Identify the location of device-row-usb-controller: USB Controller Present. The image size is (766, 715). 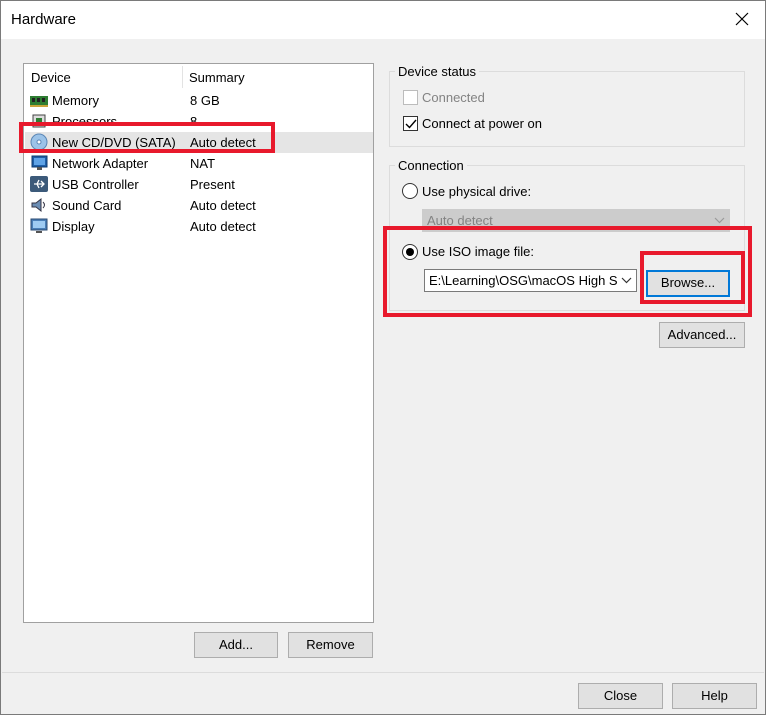
(199, 184).